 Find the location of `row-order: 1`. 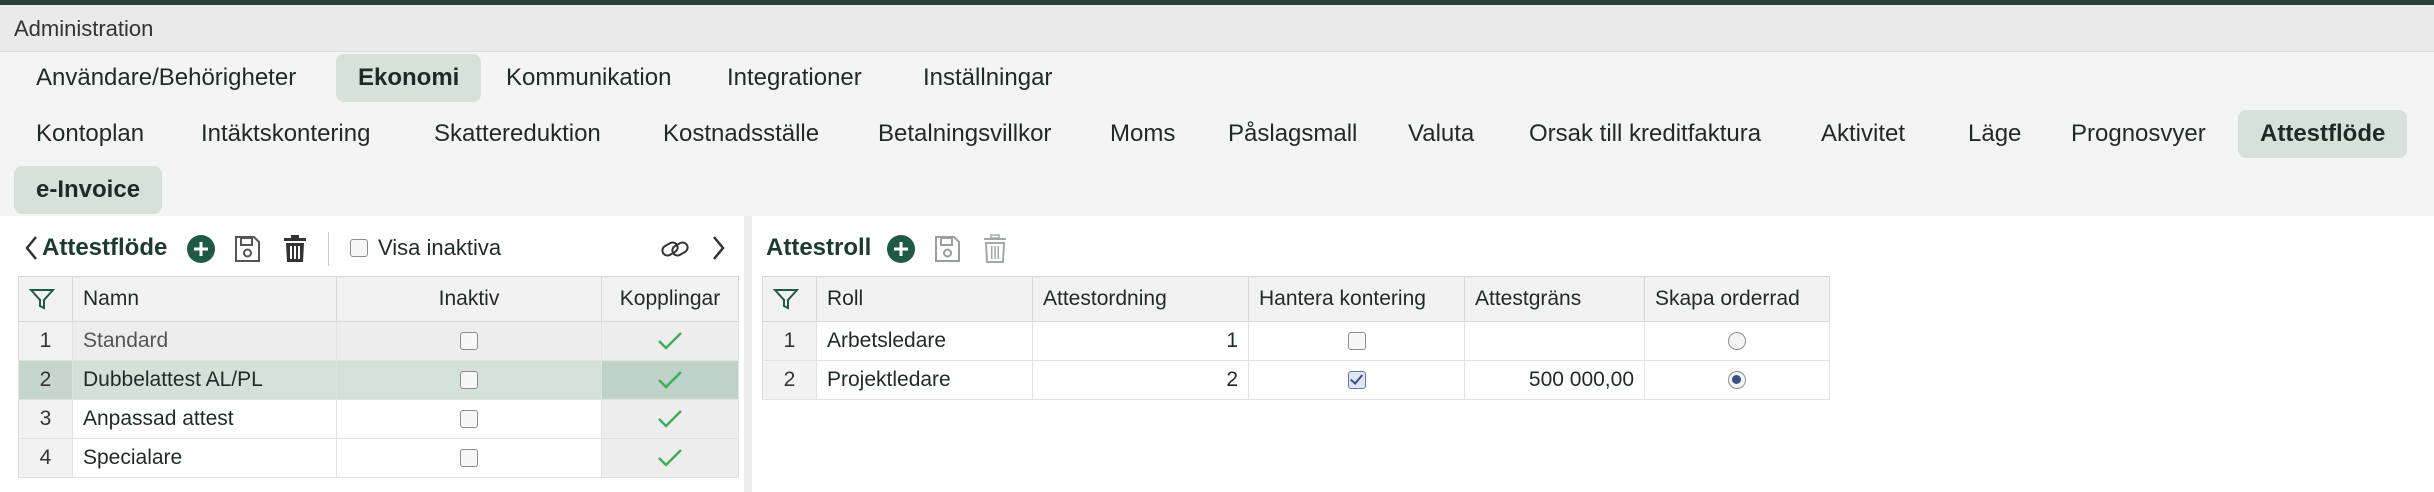

row-order: 1 is located at coordinates (1140, 341).